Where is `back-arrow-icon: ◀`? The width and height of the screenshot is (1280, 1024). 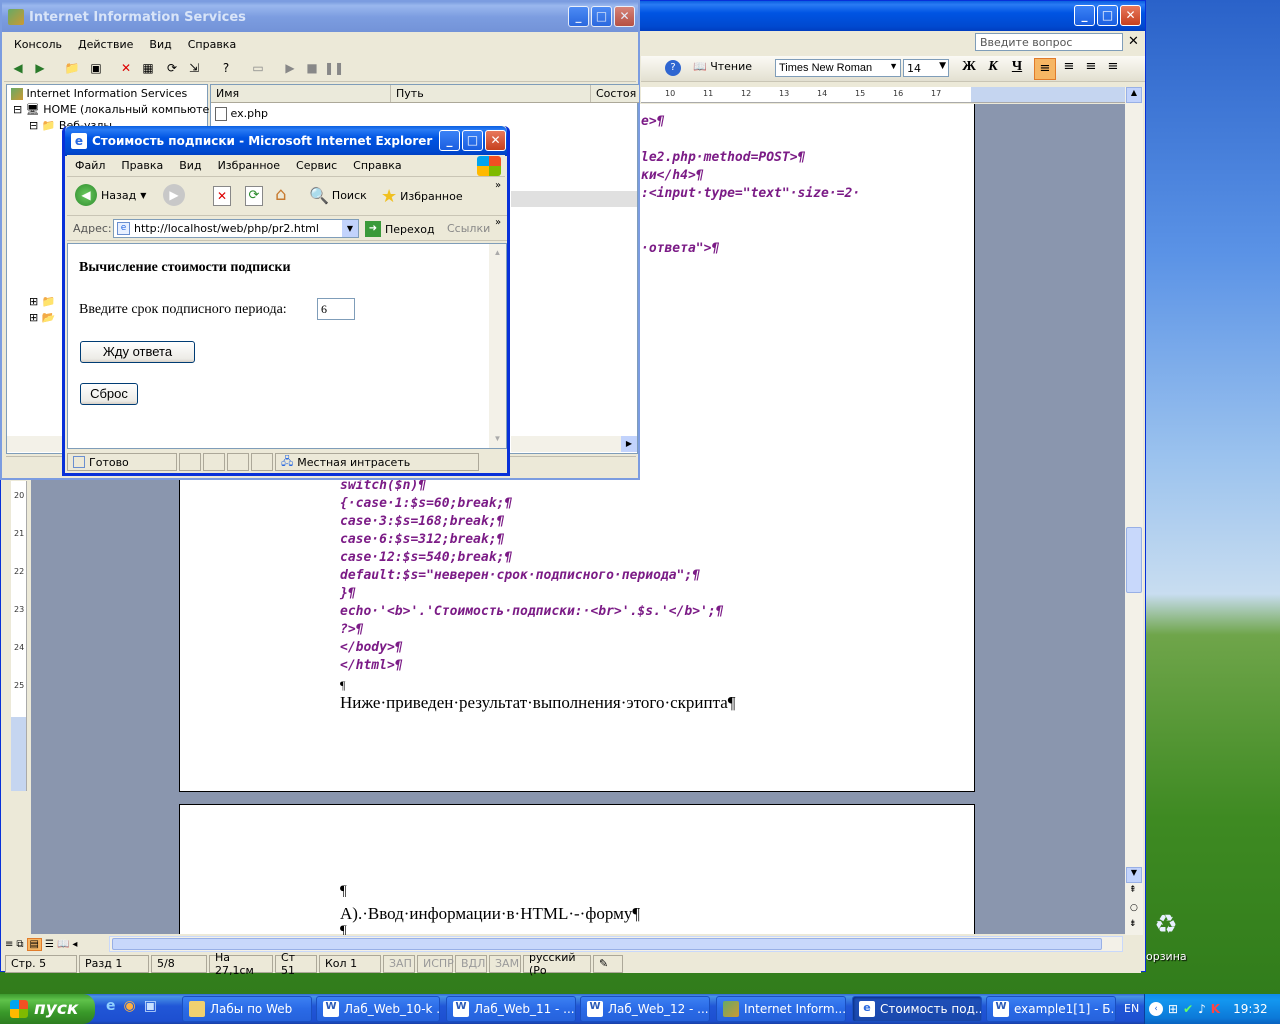 back-arrow-icon: ◀ is located at coordinates (18, 68).